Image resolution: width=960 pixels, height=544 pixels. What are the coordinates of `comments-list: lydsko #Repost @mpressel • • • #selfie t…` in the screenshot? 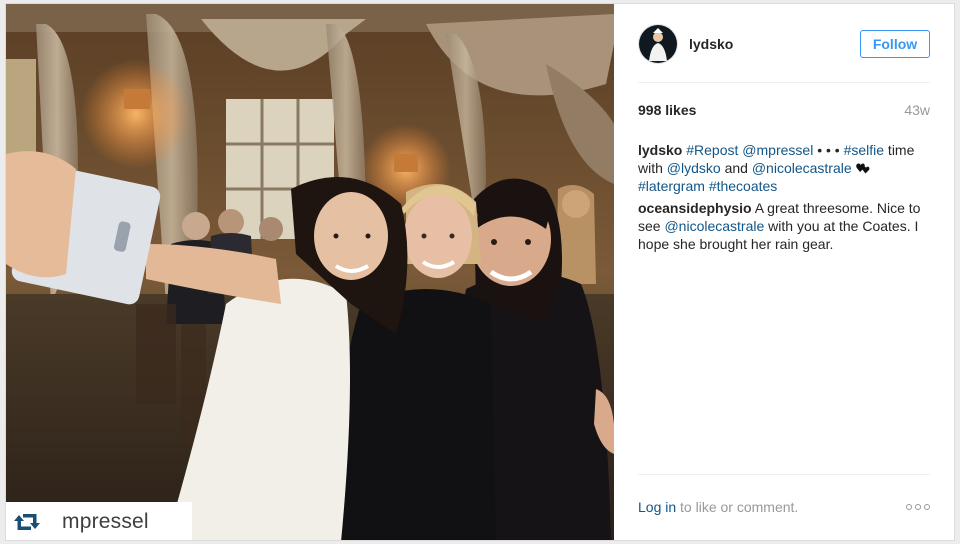 It's located at (785, 199).